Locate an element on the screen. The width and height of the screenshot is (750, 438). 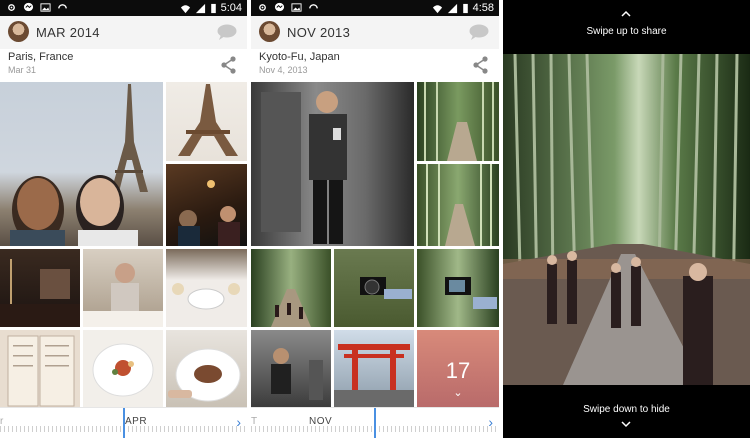
overflow-count: 17 is located at coordinates (458, 370).